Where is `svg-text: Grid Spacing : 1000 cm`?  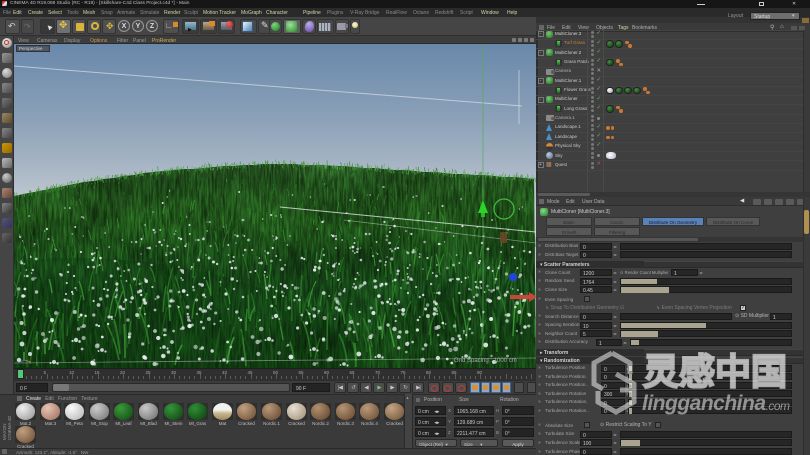 svg-text: Grid Spacing : 1000 cm is located at coordinates (485, 361).